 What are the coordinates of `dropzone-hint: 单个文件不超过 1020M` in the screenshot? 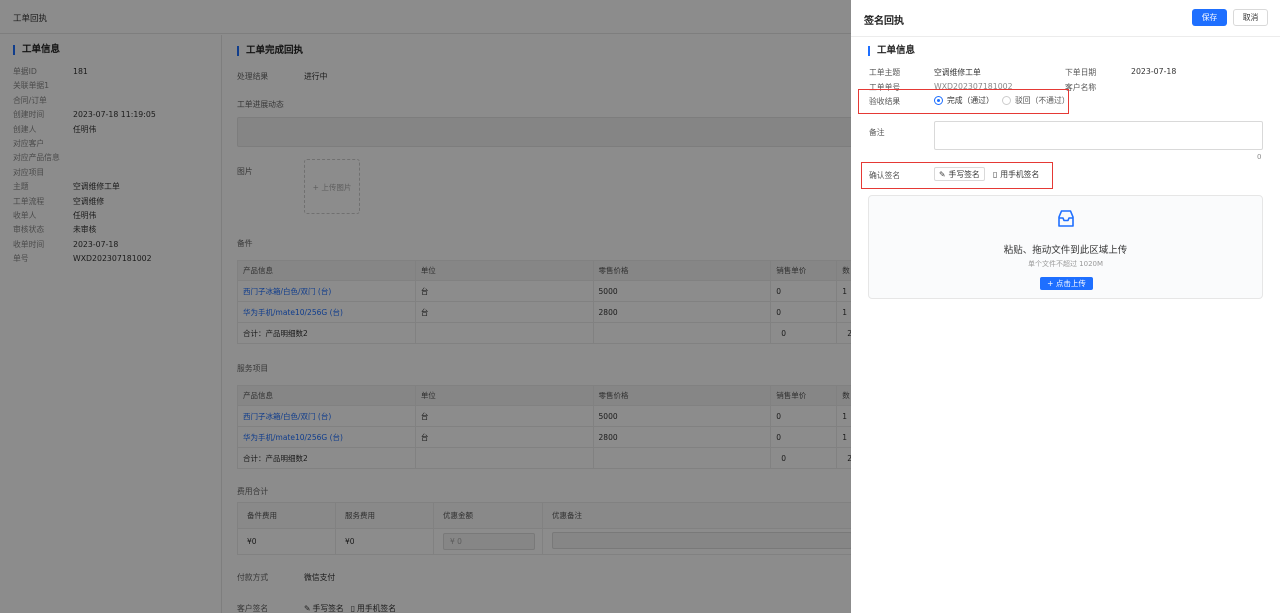 It's located at (1065, 264).